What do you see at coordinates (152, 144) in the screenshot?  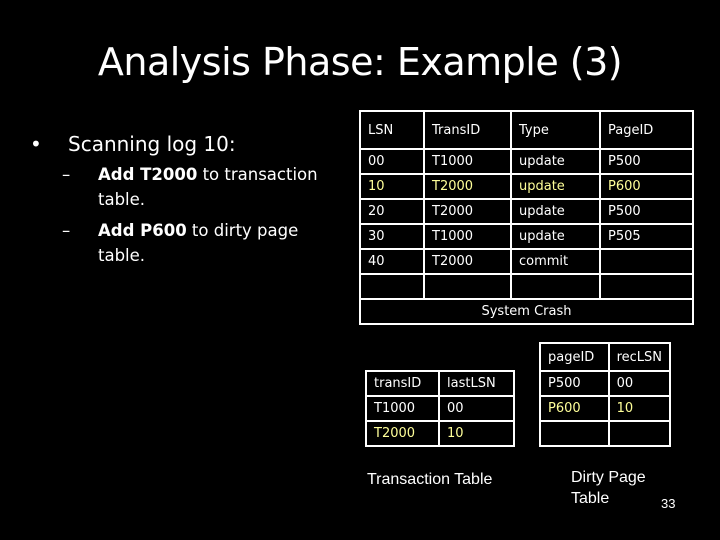 I see `bullet-main-text: Scanning log 10:` at bounding box center [152, 144].